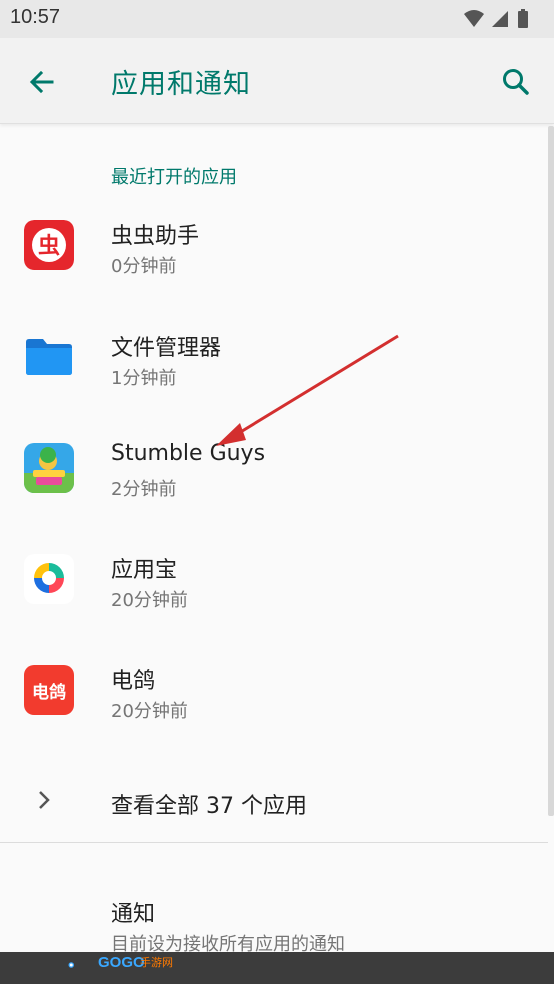  What do you see at coordinates (44, 800) in the screenshot?
I see `chevron-right-icon` at bounding box center [44, 800].